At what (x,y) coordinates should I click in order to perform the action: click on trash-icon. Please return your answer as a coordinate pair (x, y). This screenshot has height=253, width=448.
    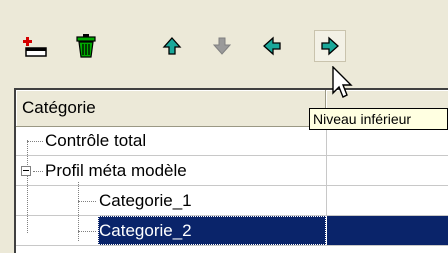
    Looking at the image, I should click on (86, 46).